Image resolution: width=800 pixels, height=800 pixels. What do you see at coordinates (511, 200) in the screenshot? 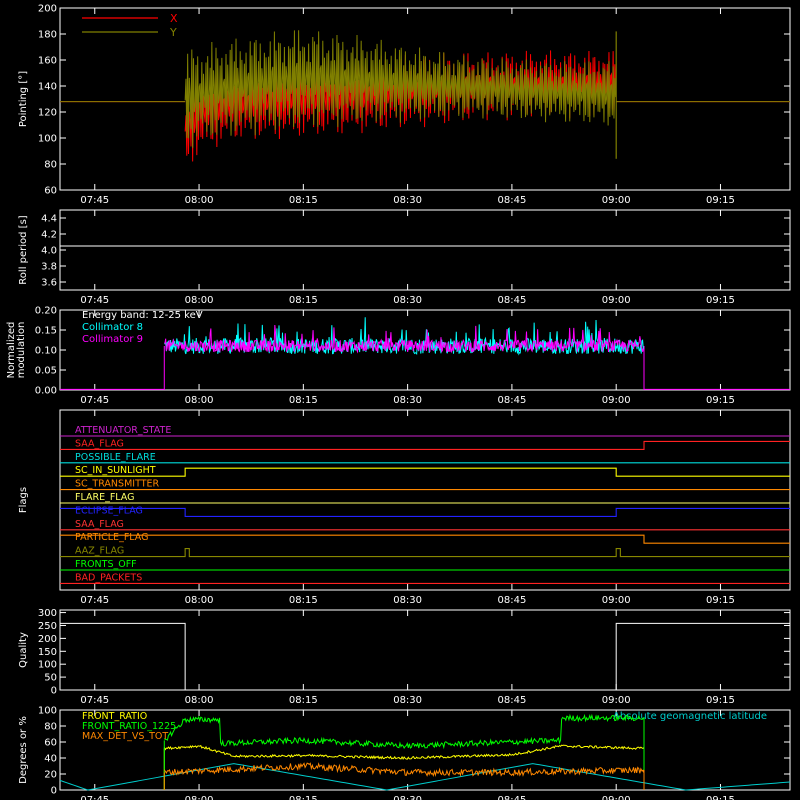
I see `pointing-xtick-label: 08:45` at bounding box center [511, 200].